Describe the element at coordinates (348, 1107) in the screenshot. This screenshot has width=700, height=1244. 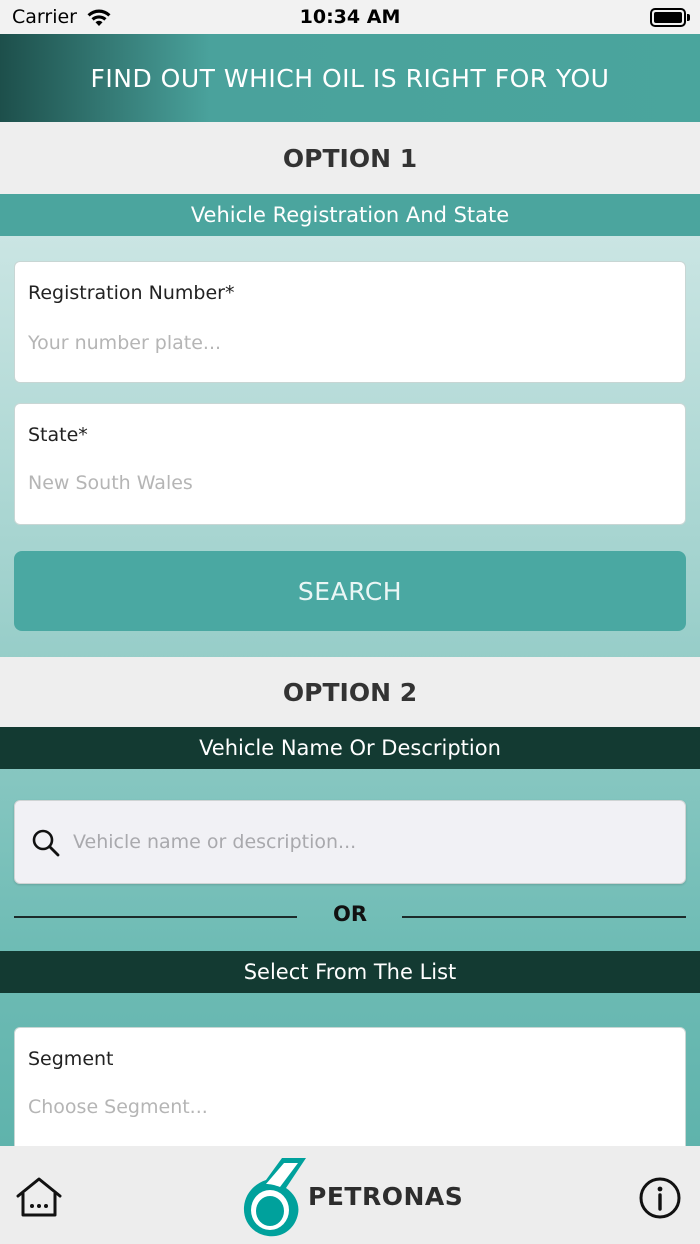
I see `segment-select` at that location.